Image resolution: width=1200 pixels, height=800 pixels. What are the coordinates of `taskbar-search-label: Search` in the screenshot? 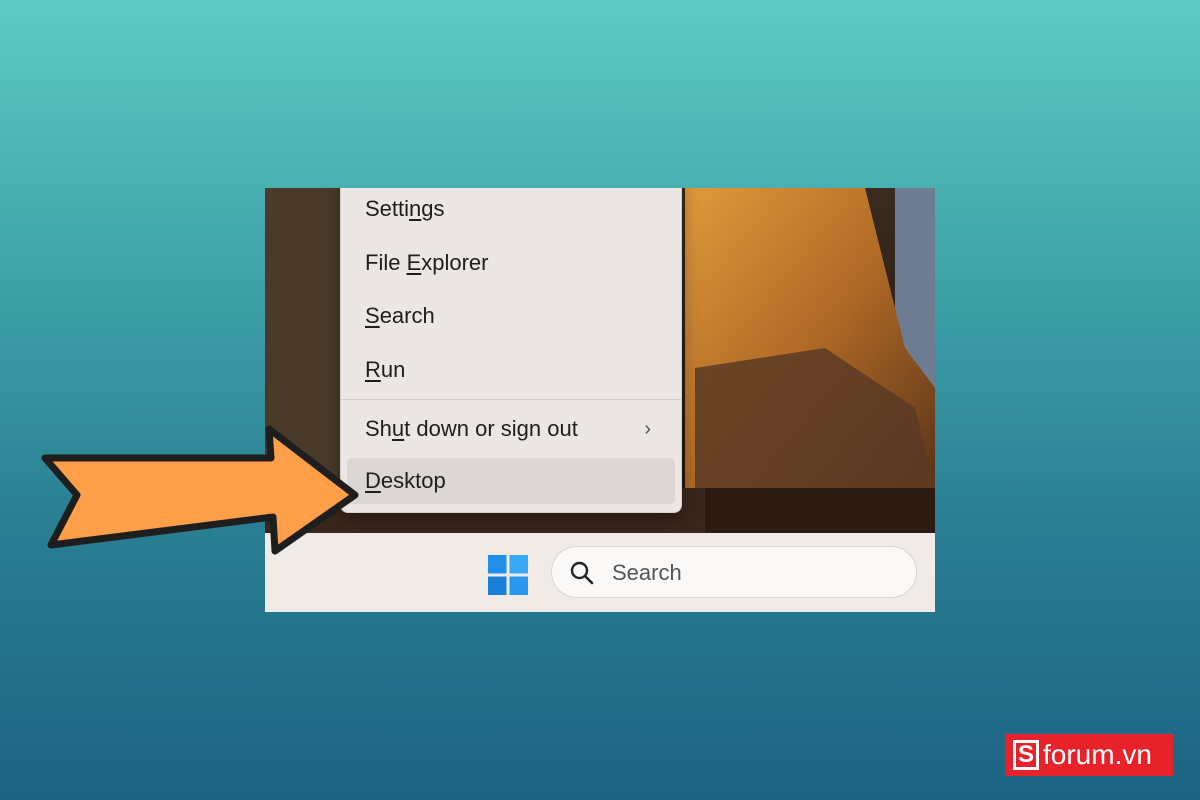 It's located at (647, 572).